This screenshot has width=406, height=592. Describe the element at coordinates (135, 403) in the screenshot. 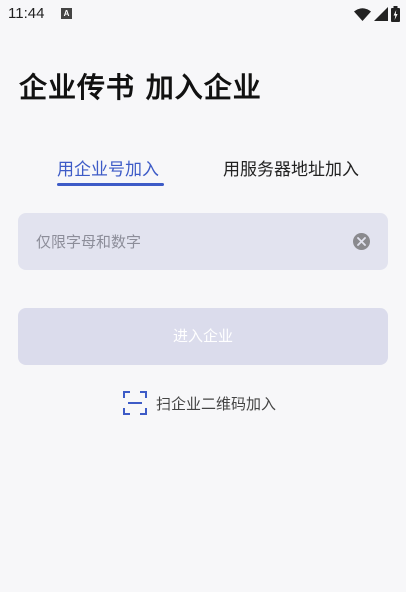

I see `qr-scan-icon` at that location.